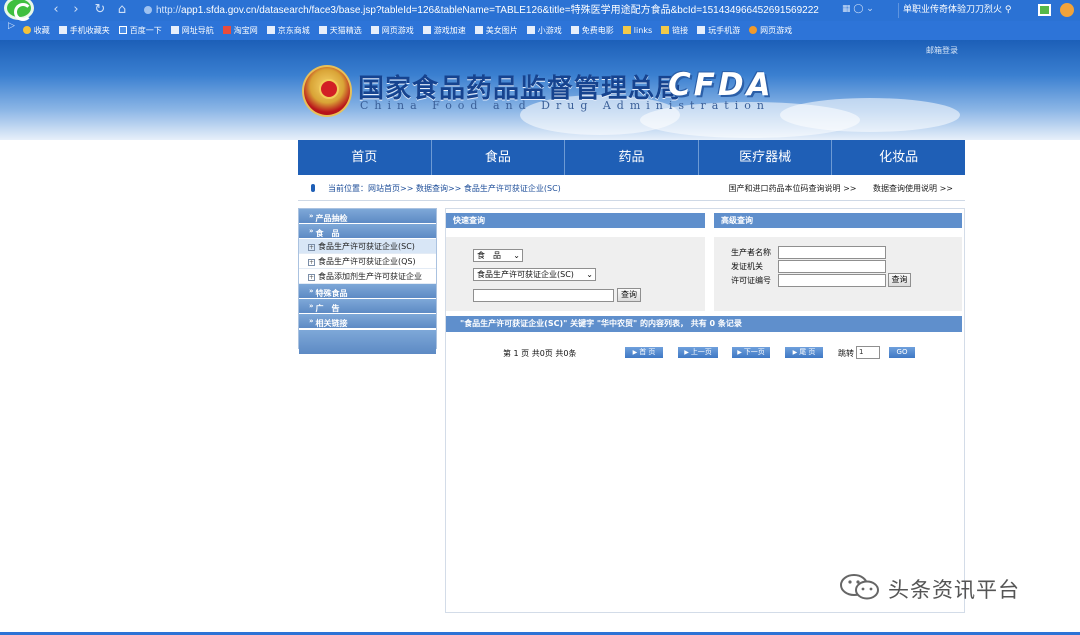 The image size is (1080, 635). What do you see at coordinates (635, 352) in the screenshot?
I see `play-icon: ▶` at bounding box center [635, 352].